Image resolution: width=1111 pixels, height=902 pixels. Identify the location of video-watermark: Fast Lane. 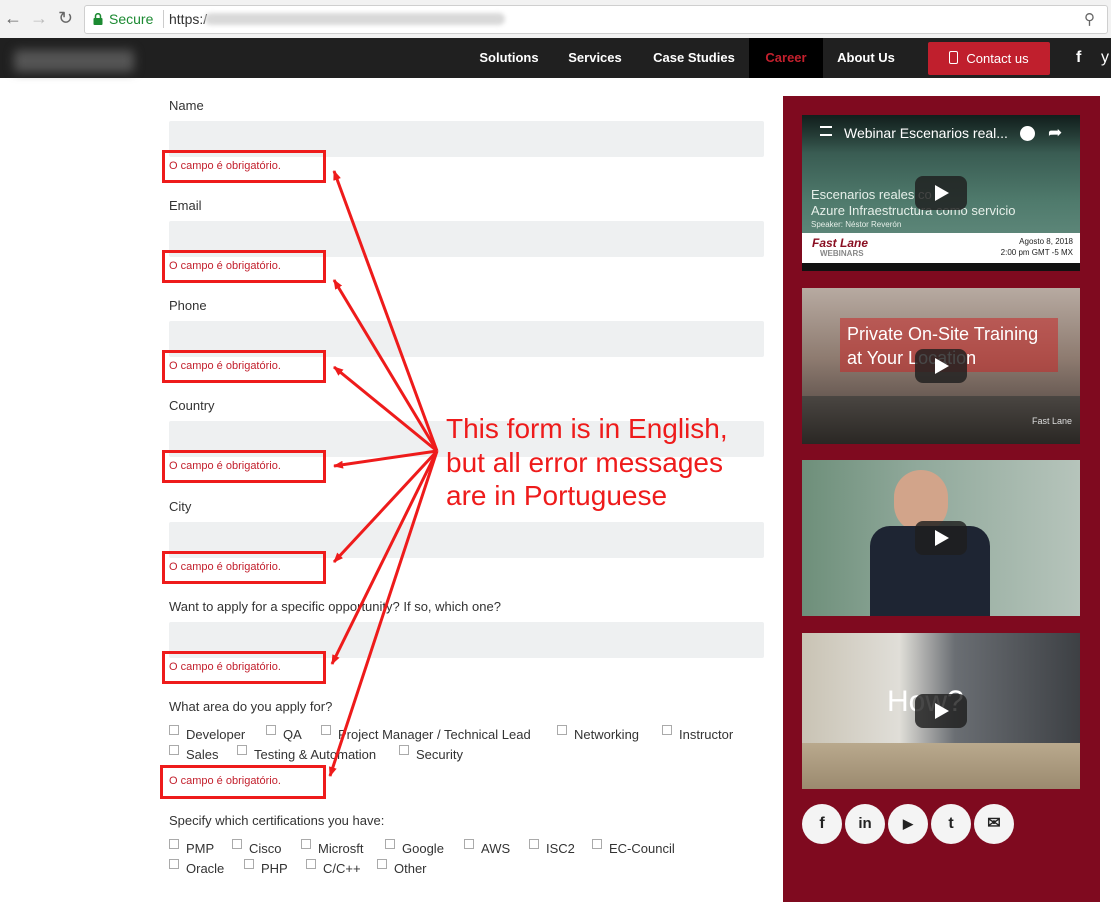
(1051, 421).